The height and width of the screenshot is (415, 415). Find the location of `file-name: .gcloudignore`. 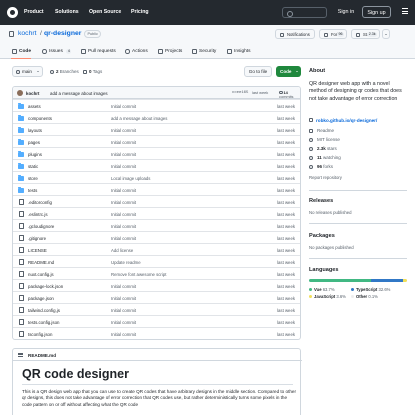

file-name: .gcloudignore is located at coordinates (41, 227).